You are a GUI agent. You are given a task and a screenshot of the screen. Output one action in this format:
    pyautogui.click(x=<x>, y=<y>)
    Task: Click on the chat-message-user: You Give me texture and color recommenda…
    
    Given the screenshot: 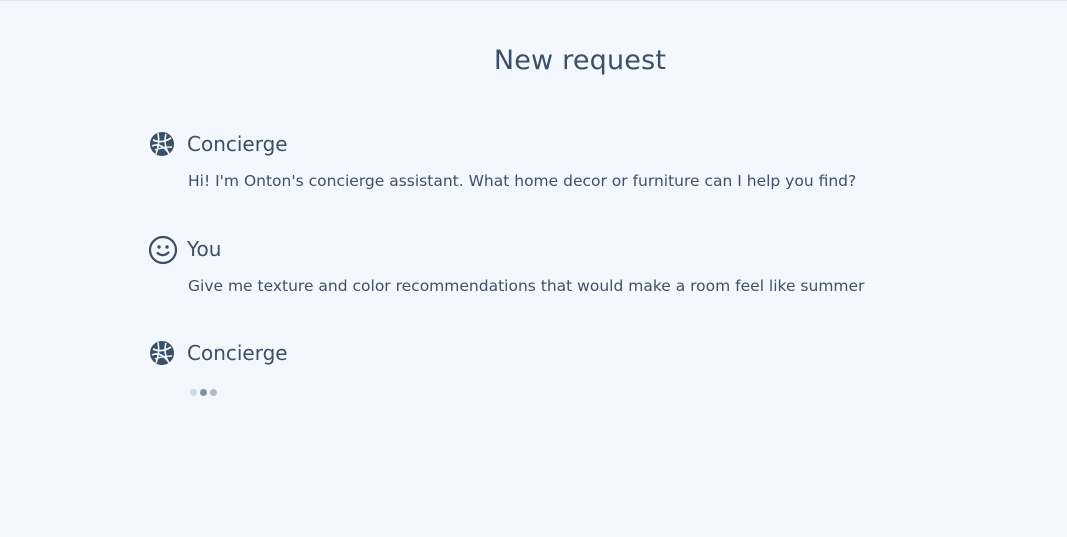 What is the action you would take?
    pyautogui.click(x=506, y=264)
    